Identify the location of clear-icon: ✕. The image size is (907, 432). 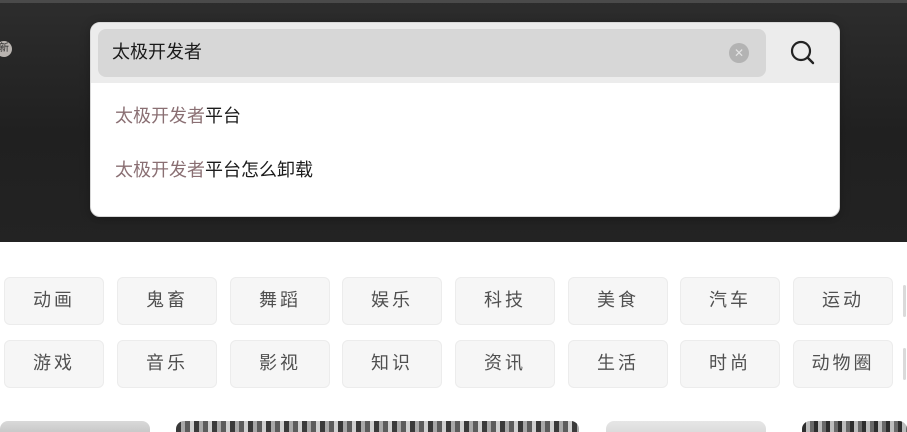
(739, 53).